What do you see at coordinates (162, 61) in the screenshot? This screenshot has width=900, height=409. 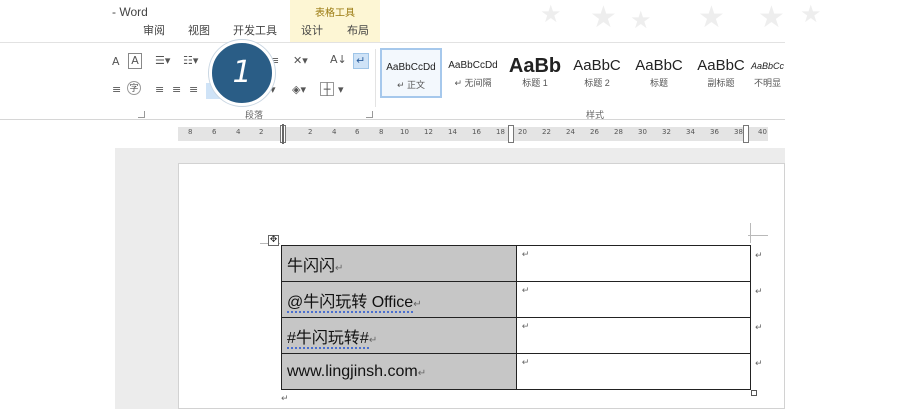 I see `bullets-icon: ☰▾` at bounding box center [162, 61].